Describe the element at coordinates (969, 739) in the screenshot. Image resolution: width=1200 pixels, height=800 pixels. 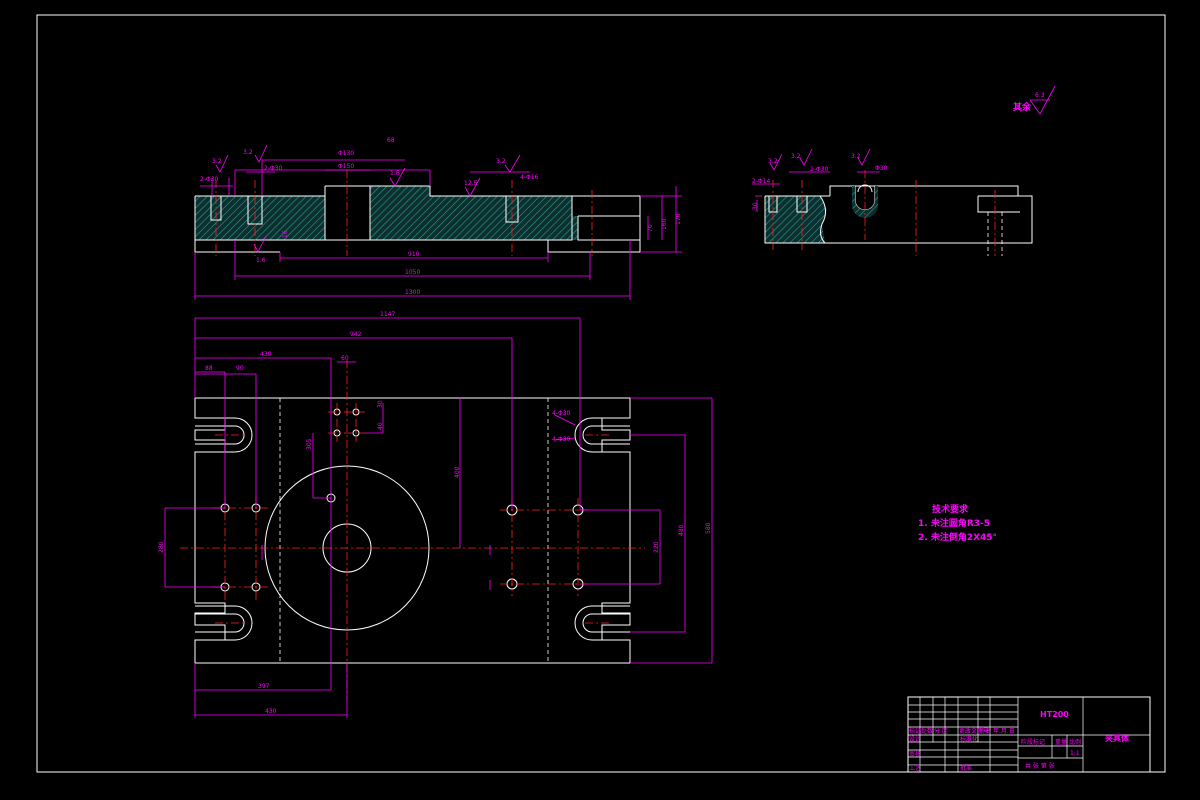
I see `tb-standardize: 标准化` at that location.